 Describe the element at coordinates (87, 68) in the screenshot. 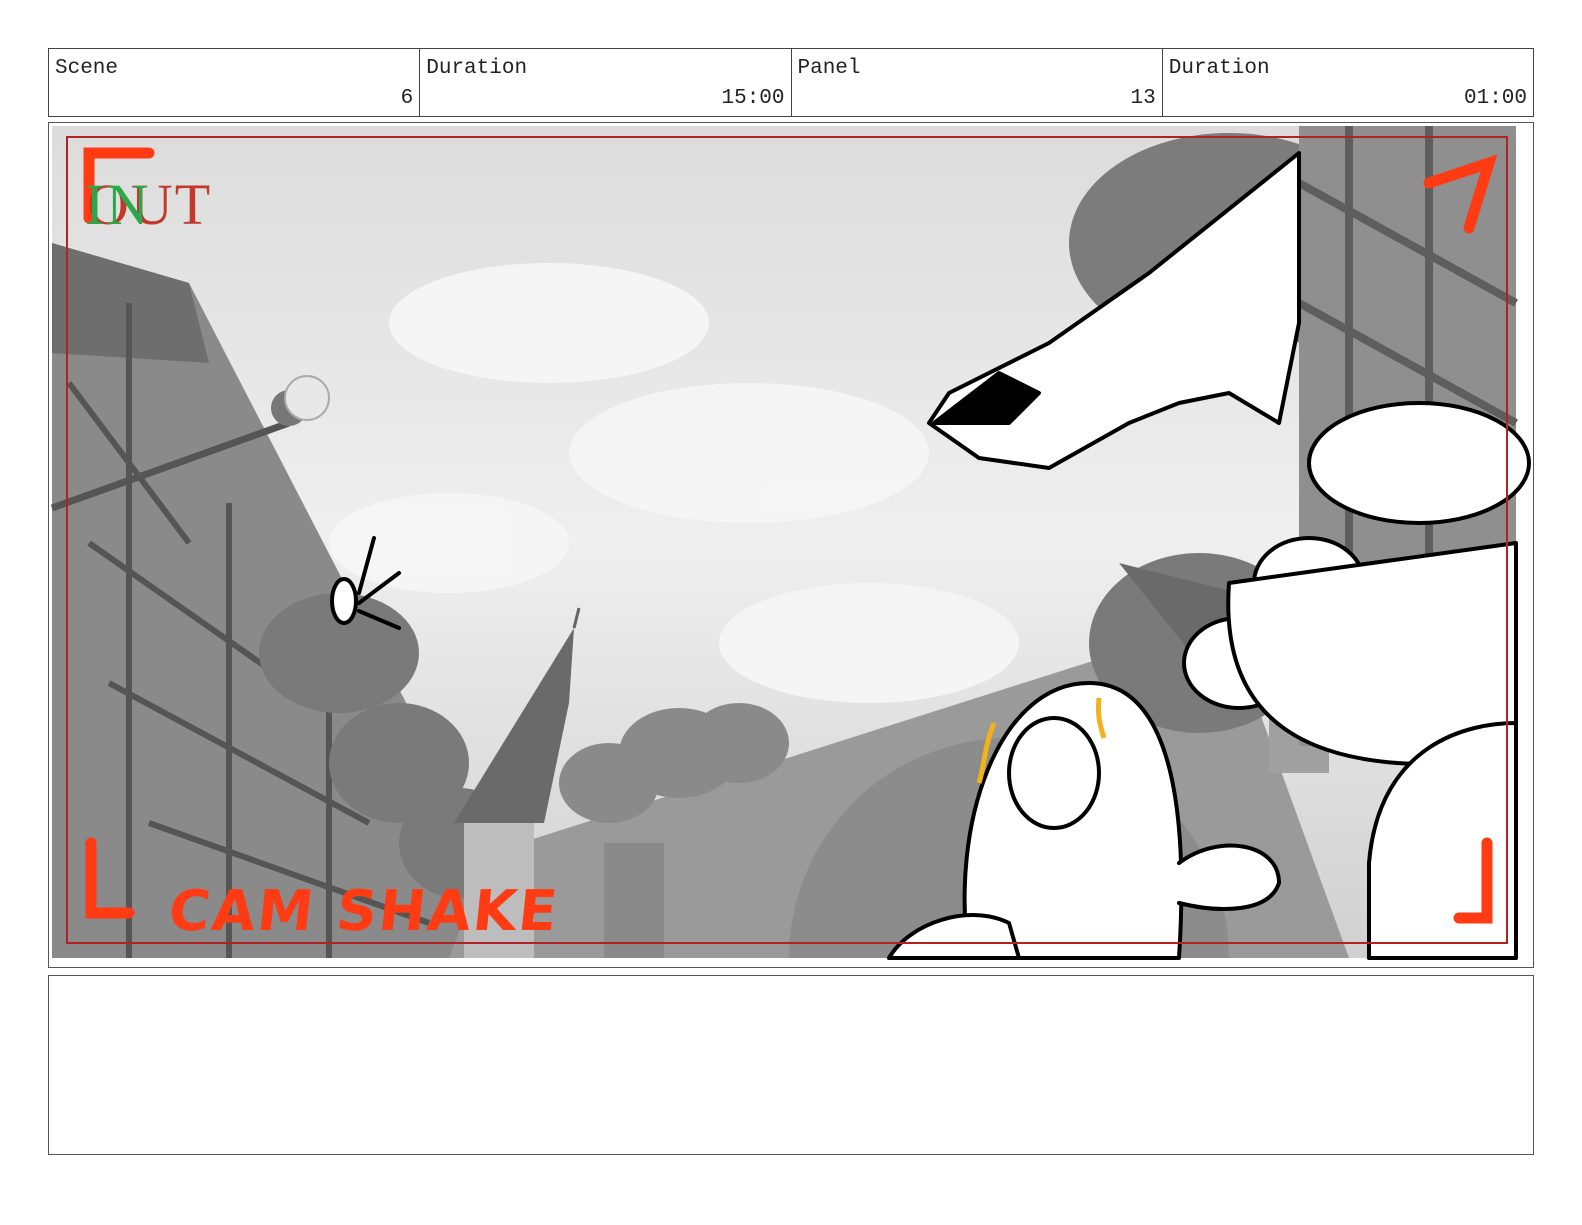

I see `scene-label: Scene` at that location.